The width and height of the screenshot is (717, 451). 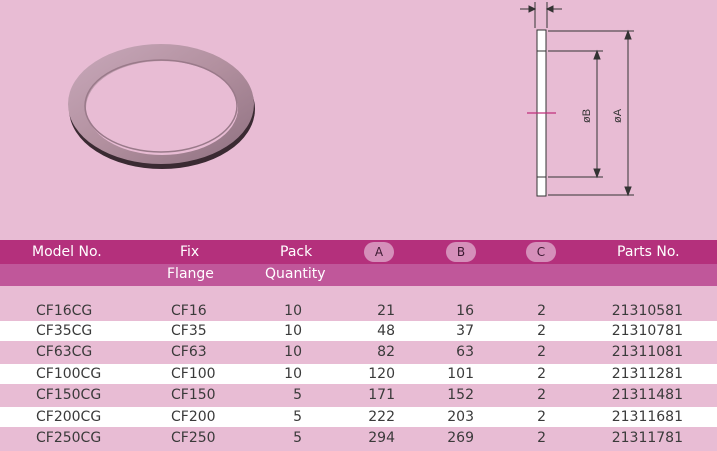 What do you see at coordinates (64, 331) in the screenshot?
I see `model-cell: CF35CG` at bounding box center [64, 331].